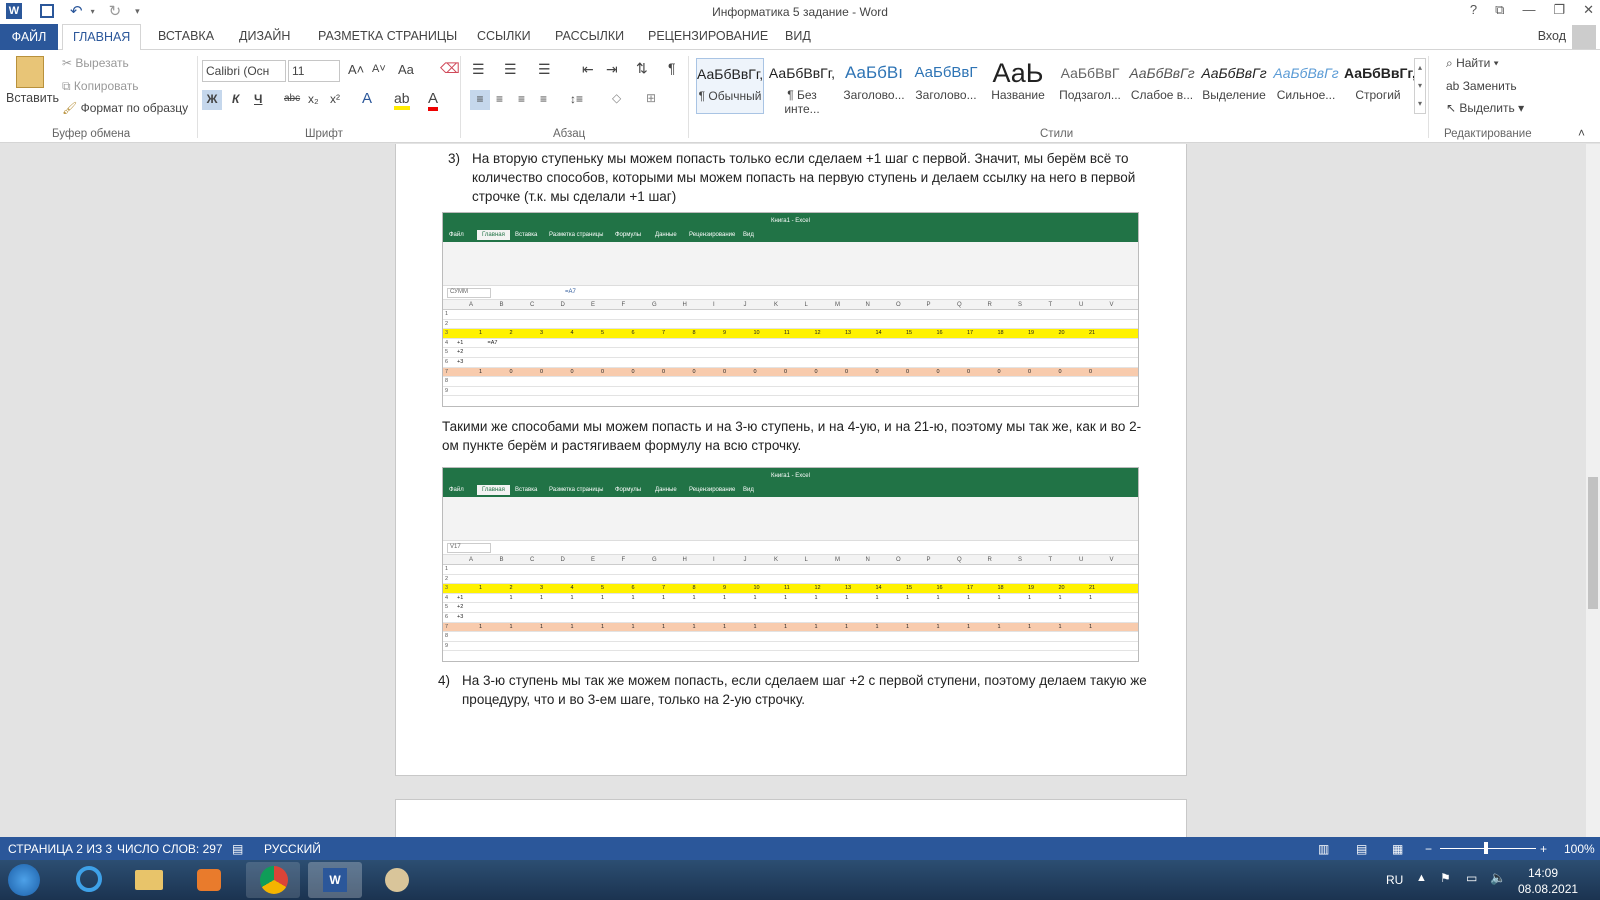 Image resolution: width=1600 pixels, height=900 pixels. What do you see at coordinates (1234, 86) in the screenshot?
I see `style-emphasis: АаБбВвГг Выделение` at bounding box center [1234, 86].